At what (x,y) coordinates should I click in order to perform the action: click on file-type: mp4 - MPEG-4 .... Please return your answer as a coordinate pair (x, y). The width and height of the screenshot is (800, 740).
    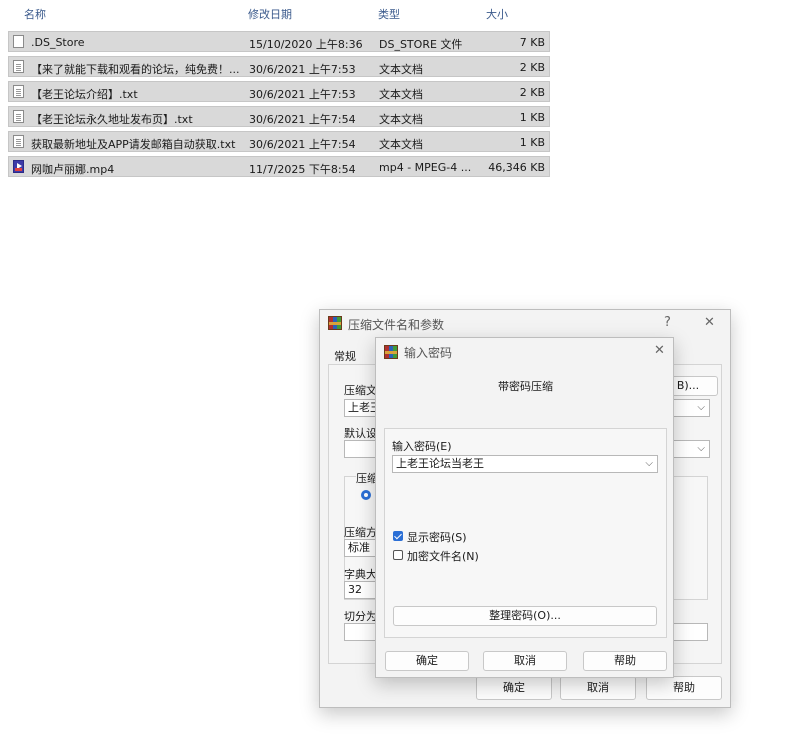
    Looking at the image, I should click on (425, 167).